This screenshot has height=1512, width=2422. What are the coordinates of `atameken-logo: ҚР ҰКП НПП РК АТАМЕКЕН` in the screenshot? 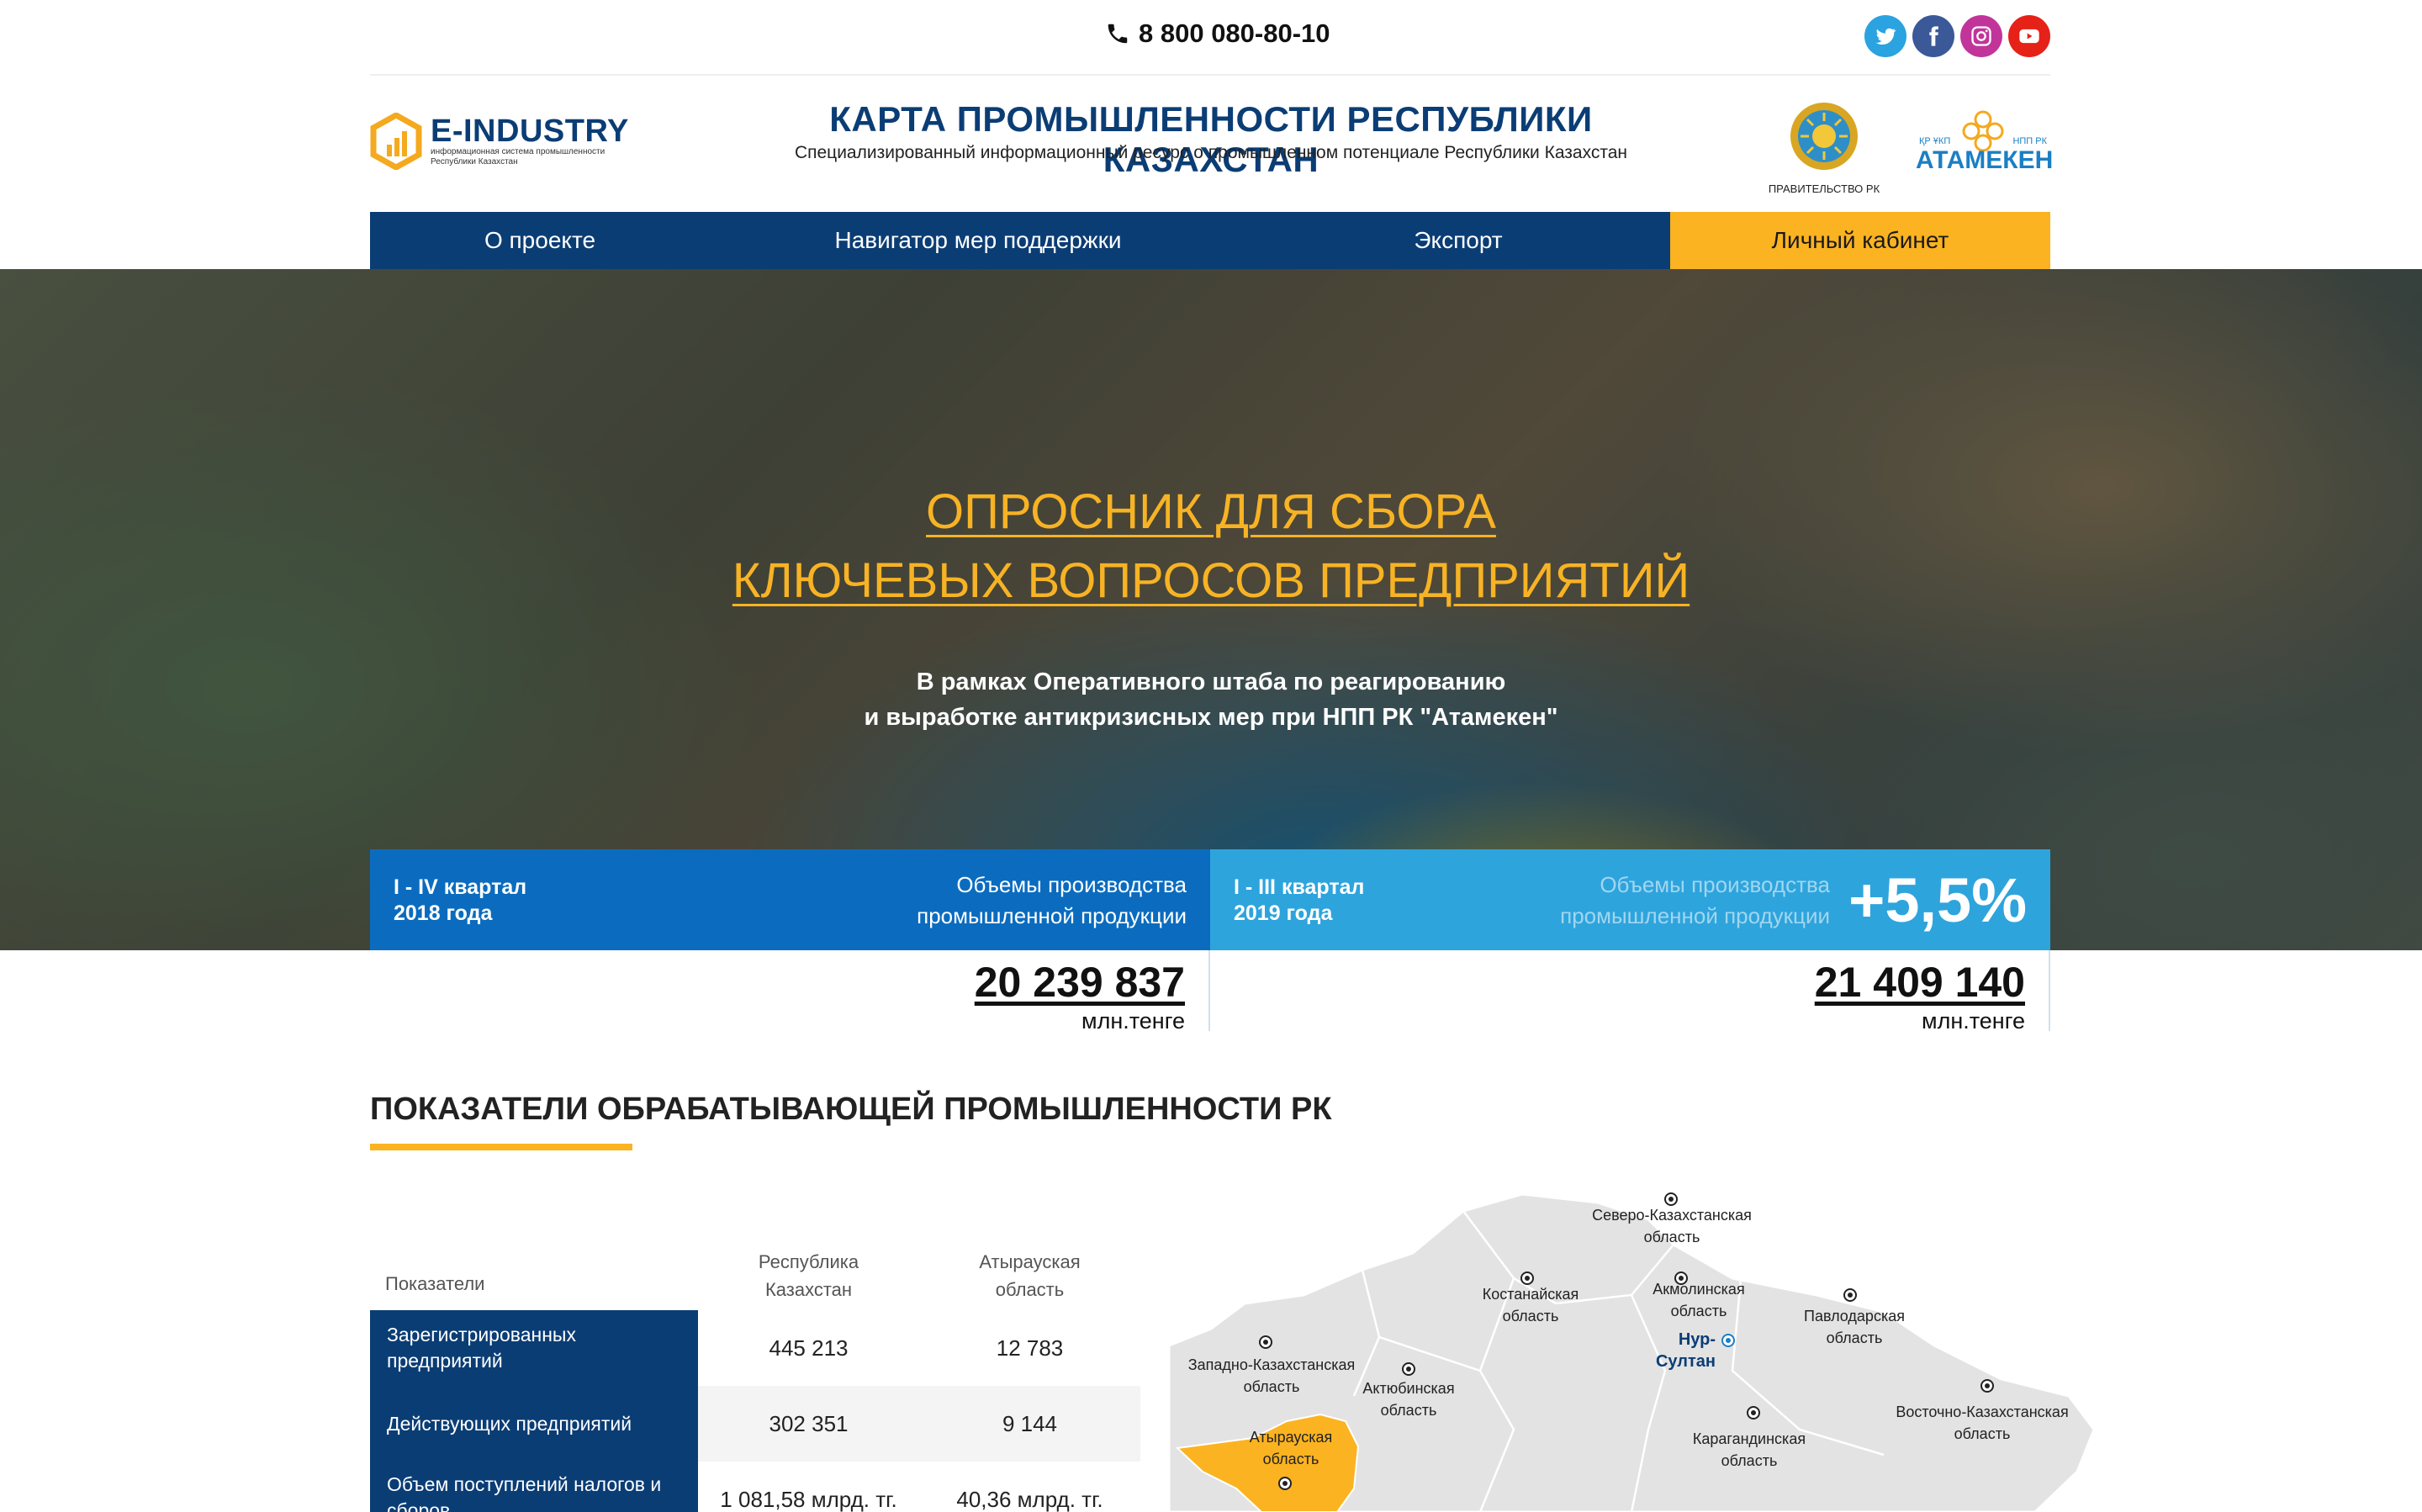 It's located at (1985, 144).